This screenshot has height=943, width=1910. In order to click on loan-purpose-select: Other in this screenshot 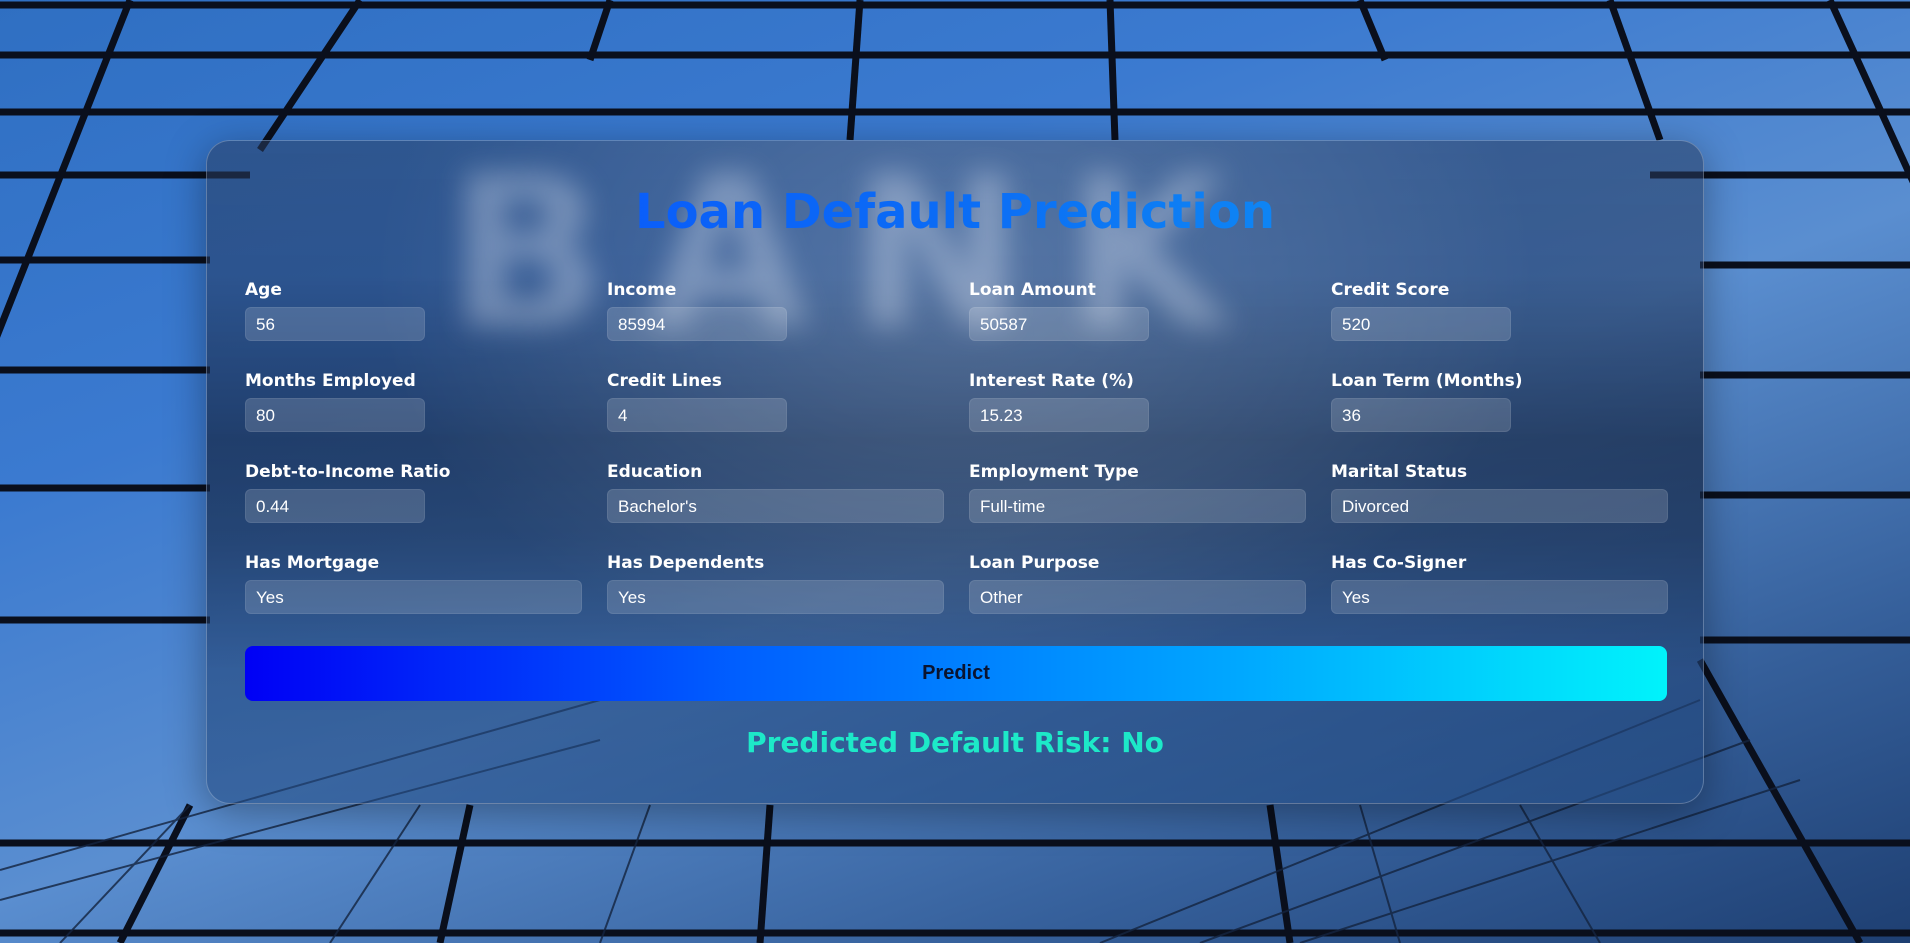, I will do `click(1137, 597)`.